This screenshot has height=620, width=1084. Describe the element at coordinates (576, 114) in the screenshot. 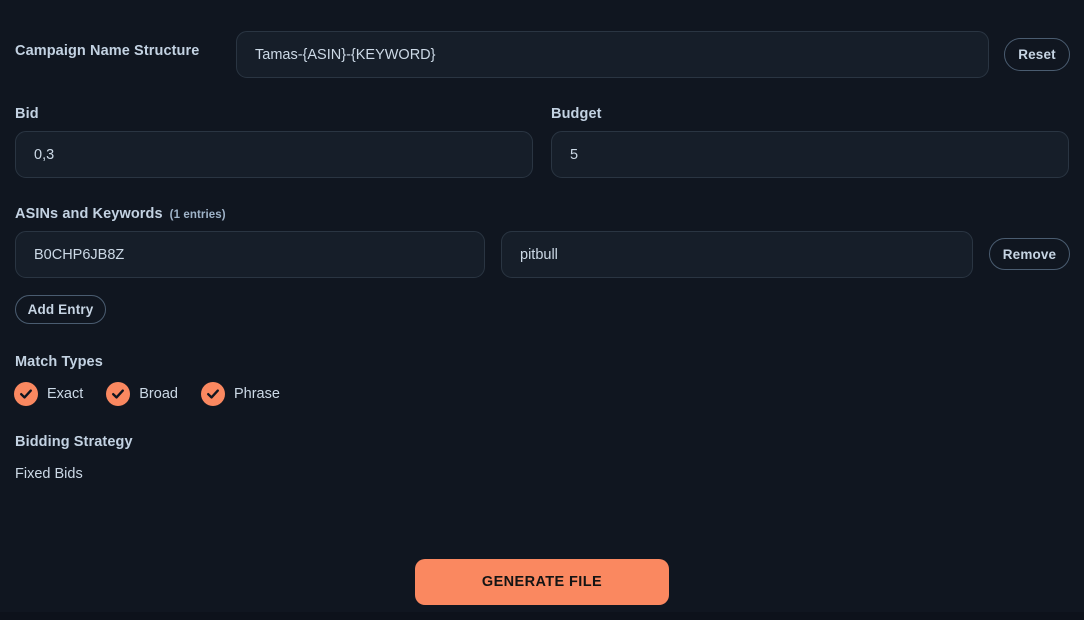

I see `budget-label: Budget` at that location.